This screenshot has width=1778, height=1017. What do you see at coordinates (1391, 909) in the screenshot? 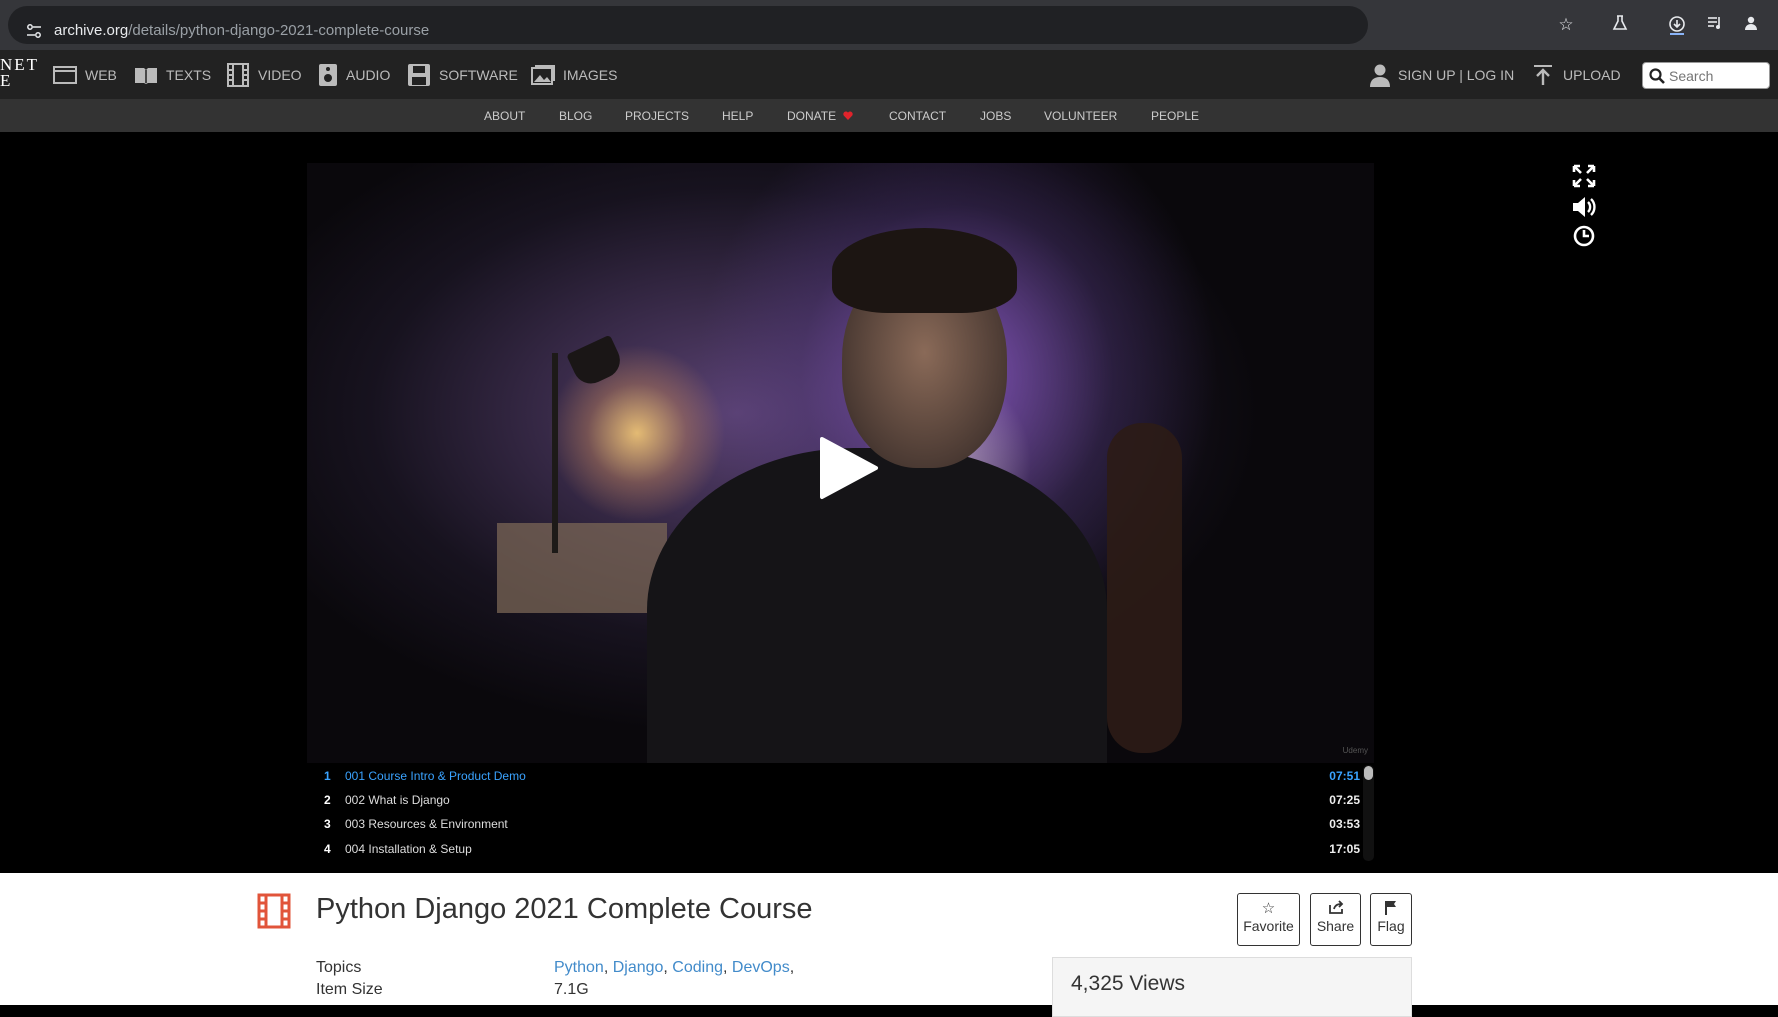
I see `flag-icon` at bounding box center [1391, 909].